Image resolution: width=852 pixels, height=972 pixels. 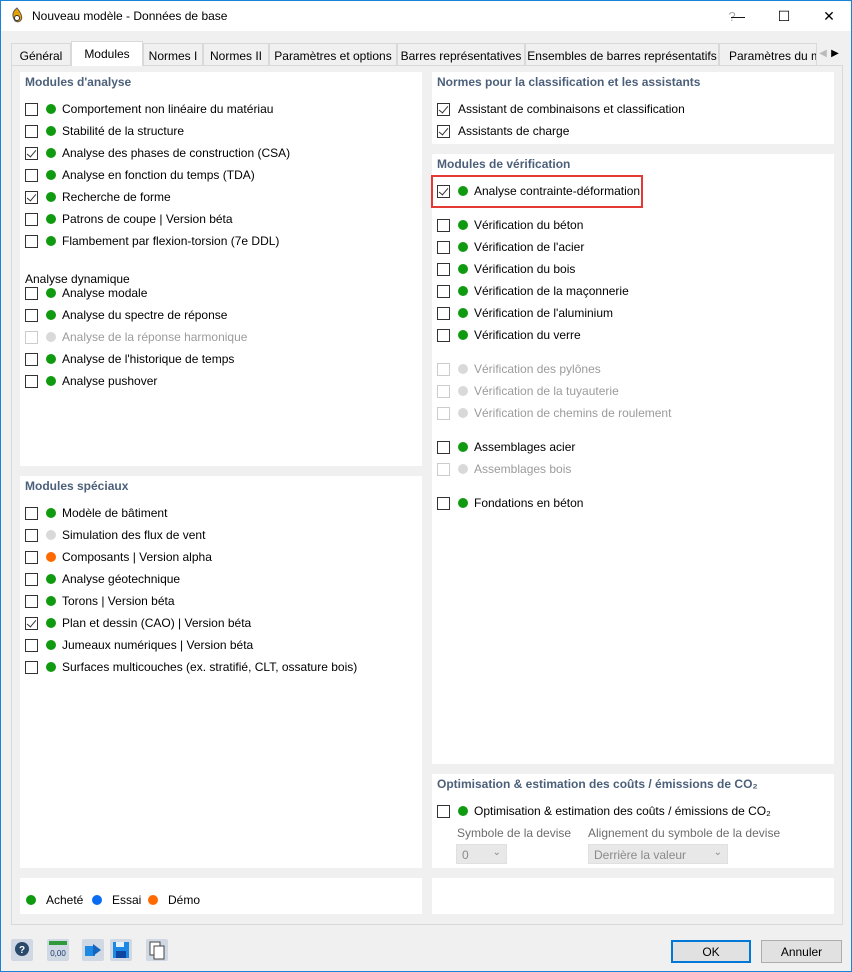 I want to click on module-crane-runway-design: Vérification de chemins de roulement, so click(x=554, y=413).